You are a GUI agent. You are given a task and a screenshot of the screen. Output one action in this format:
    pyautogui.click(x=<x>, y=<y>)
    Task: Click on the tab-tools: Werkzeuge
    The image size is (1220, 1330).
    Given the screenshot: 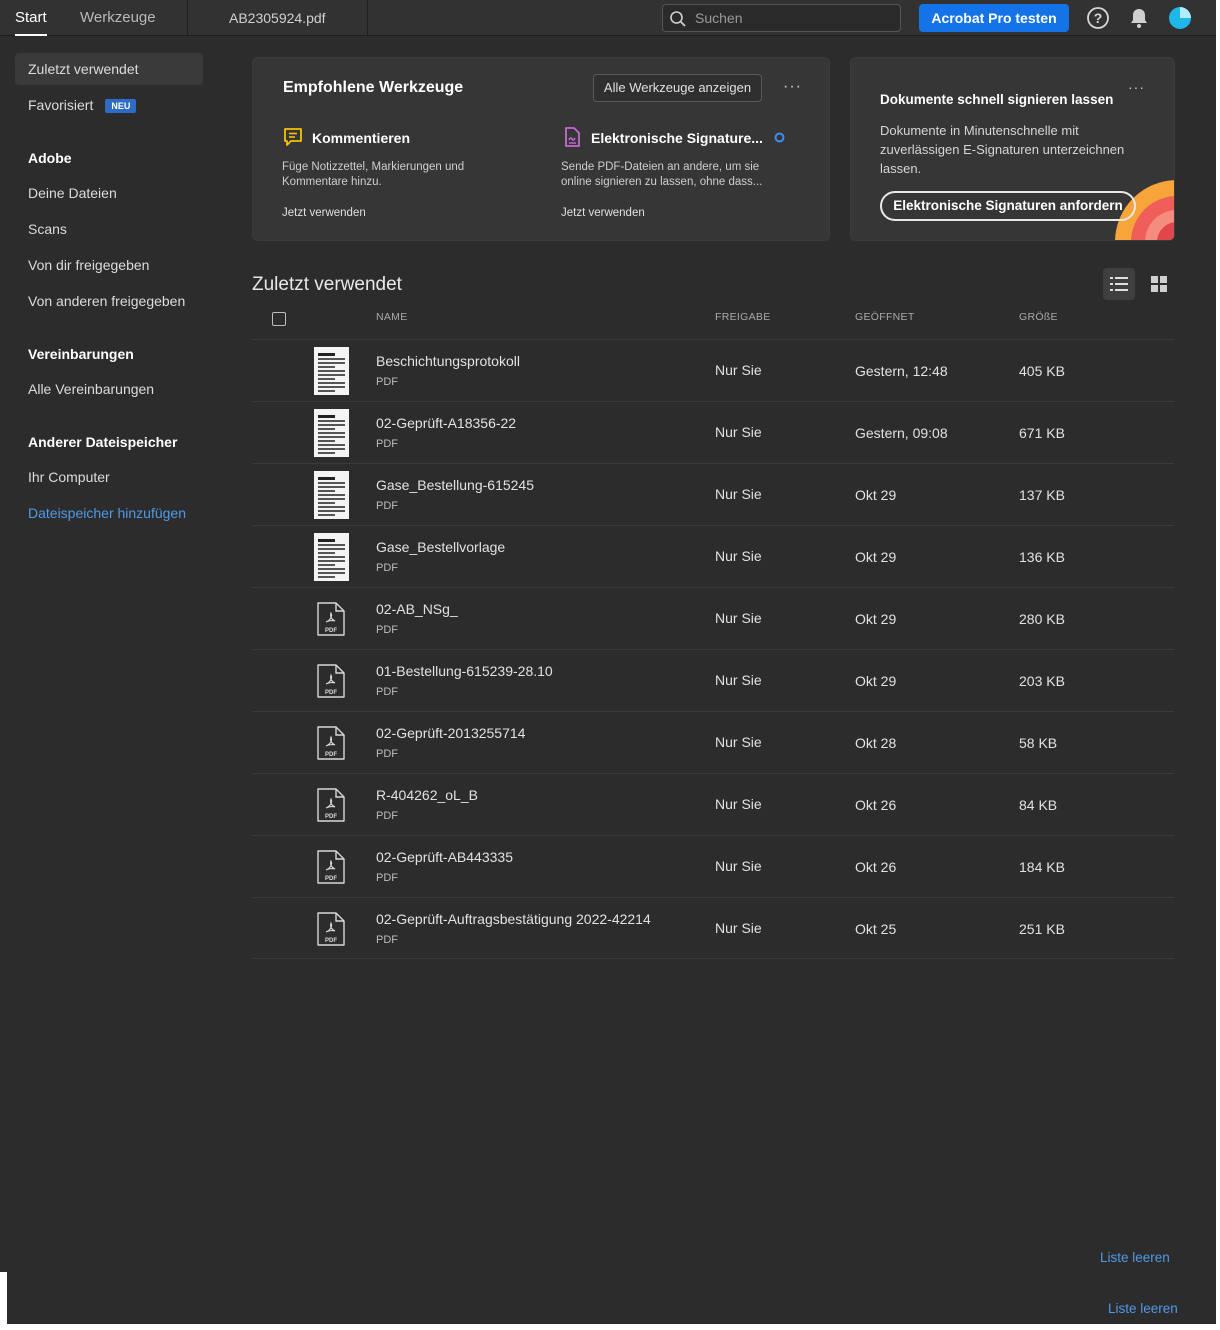 What is the action you would take?
    pyautogui.click(x=118, y=18)
    